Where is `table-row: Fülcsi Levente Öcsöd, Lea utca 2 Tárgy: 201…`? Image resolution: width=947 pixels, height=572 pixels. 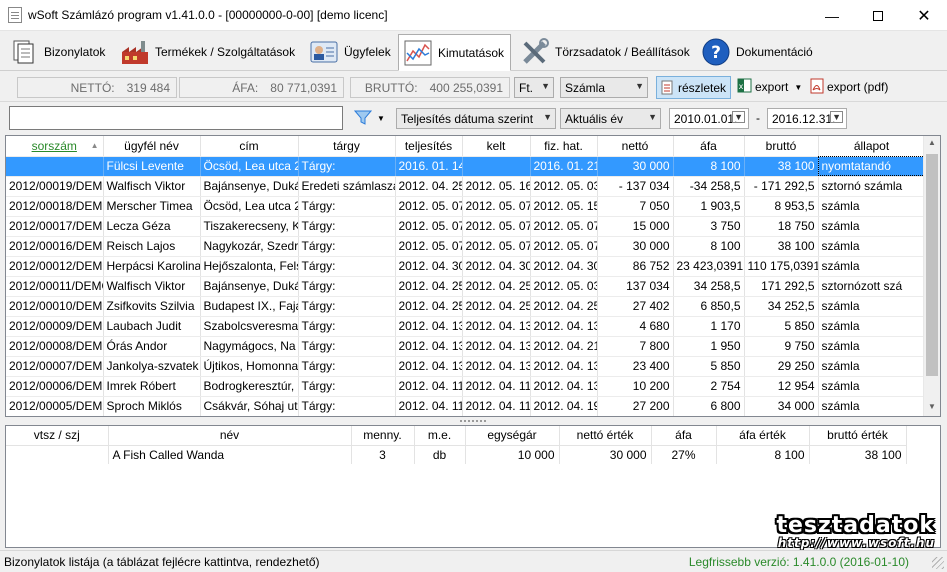 table-row: Fülcsi Levente Öcsöd, Lea utca 2 Tárgy: 201… is located at coordinates (466, 166).